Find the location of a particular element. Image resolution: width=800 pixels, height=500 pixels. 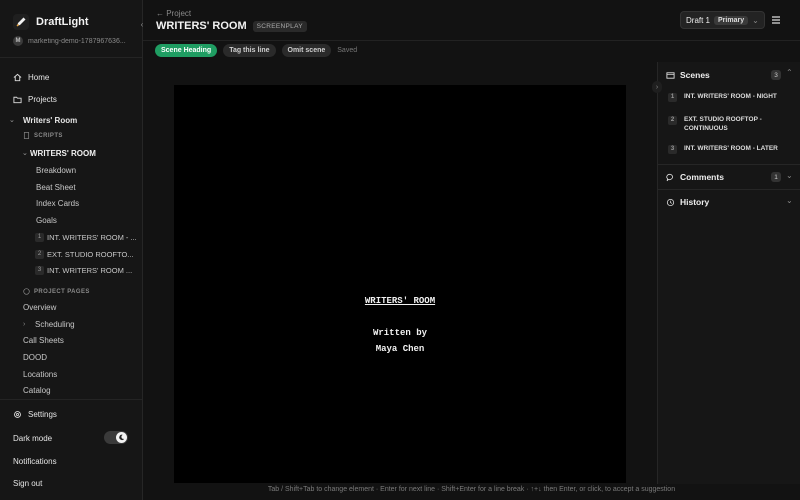

draft-name: Draft 1 is located at coordinates (698, 20).